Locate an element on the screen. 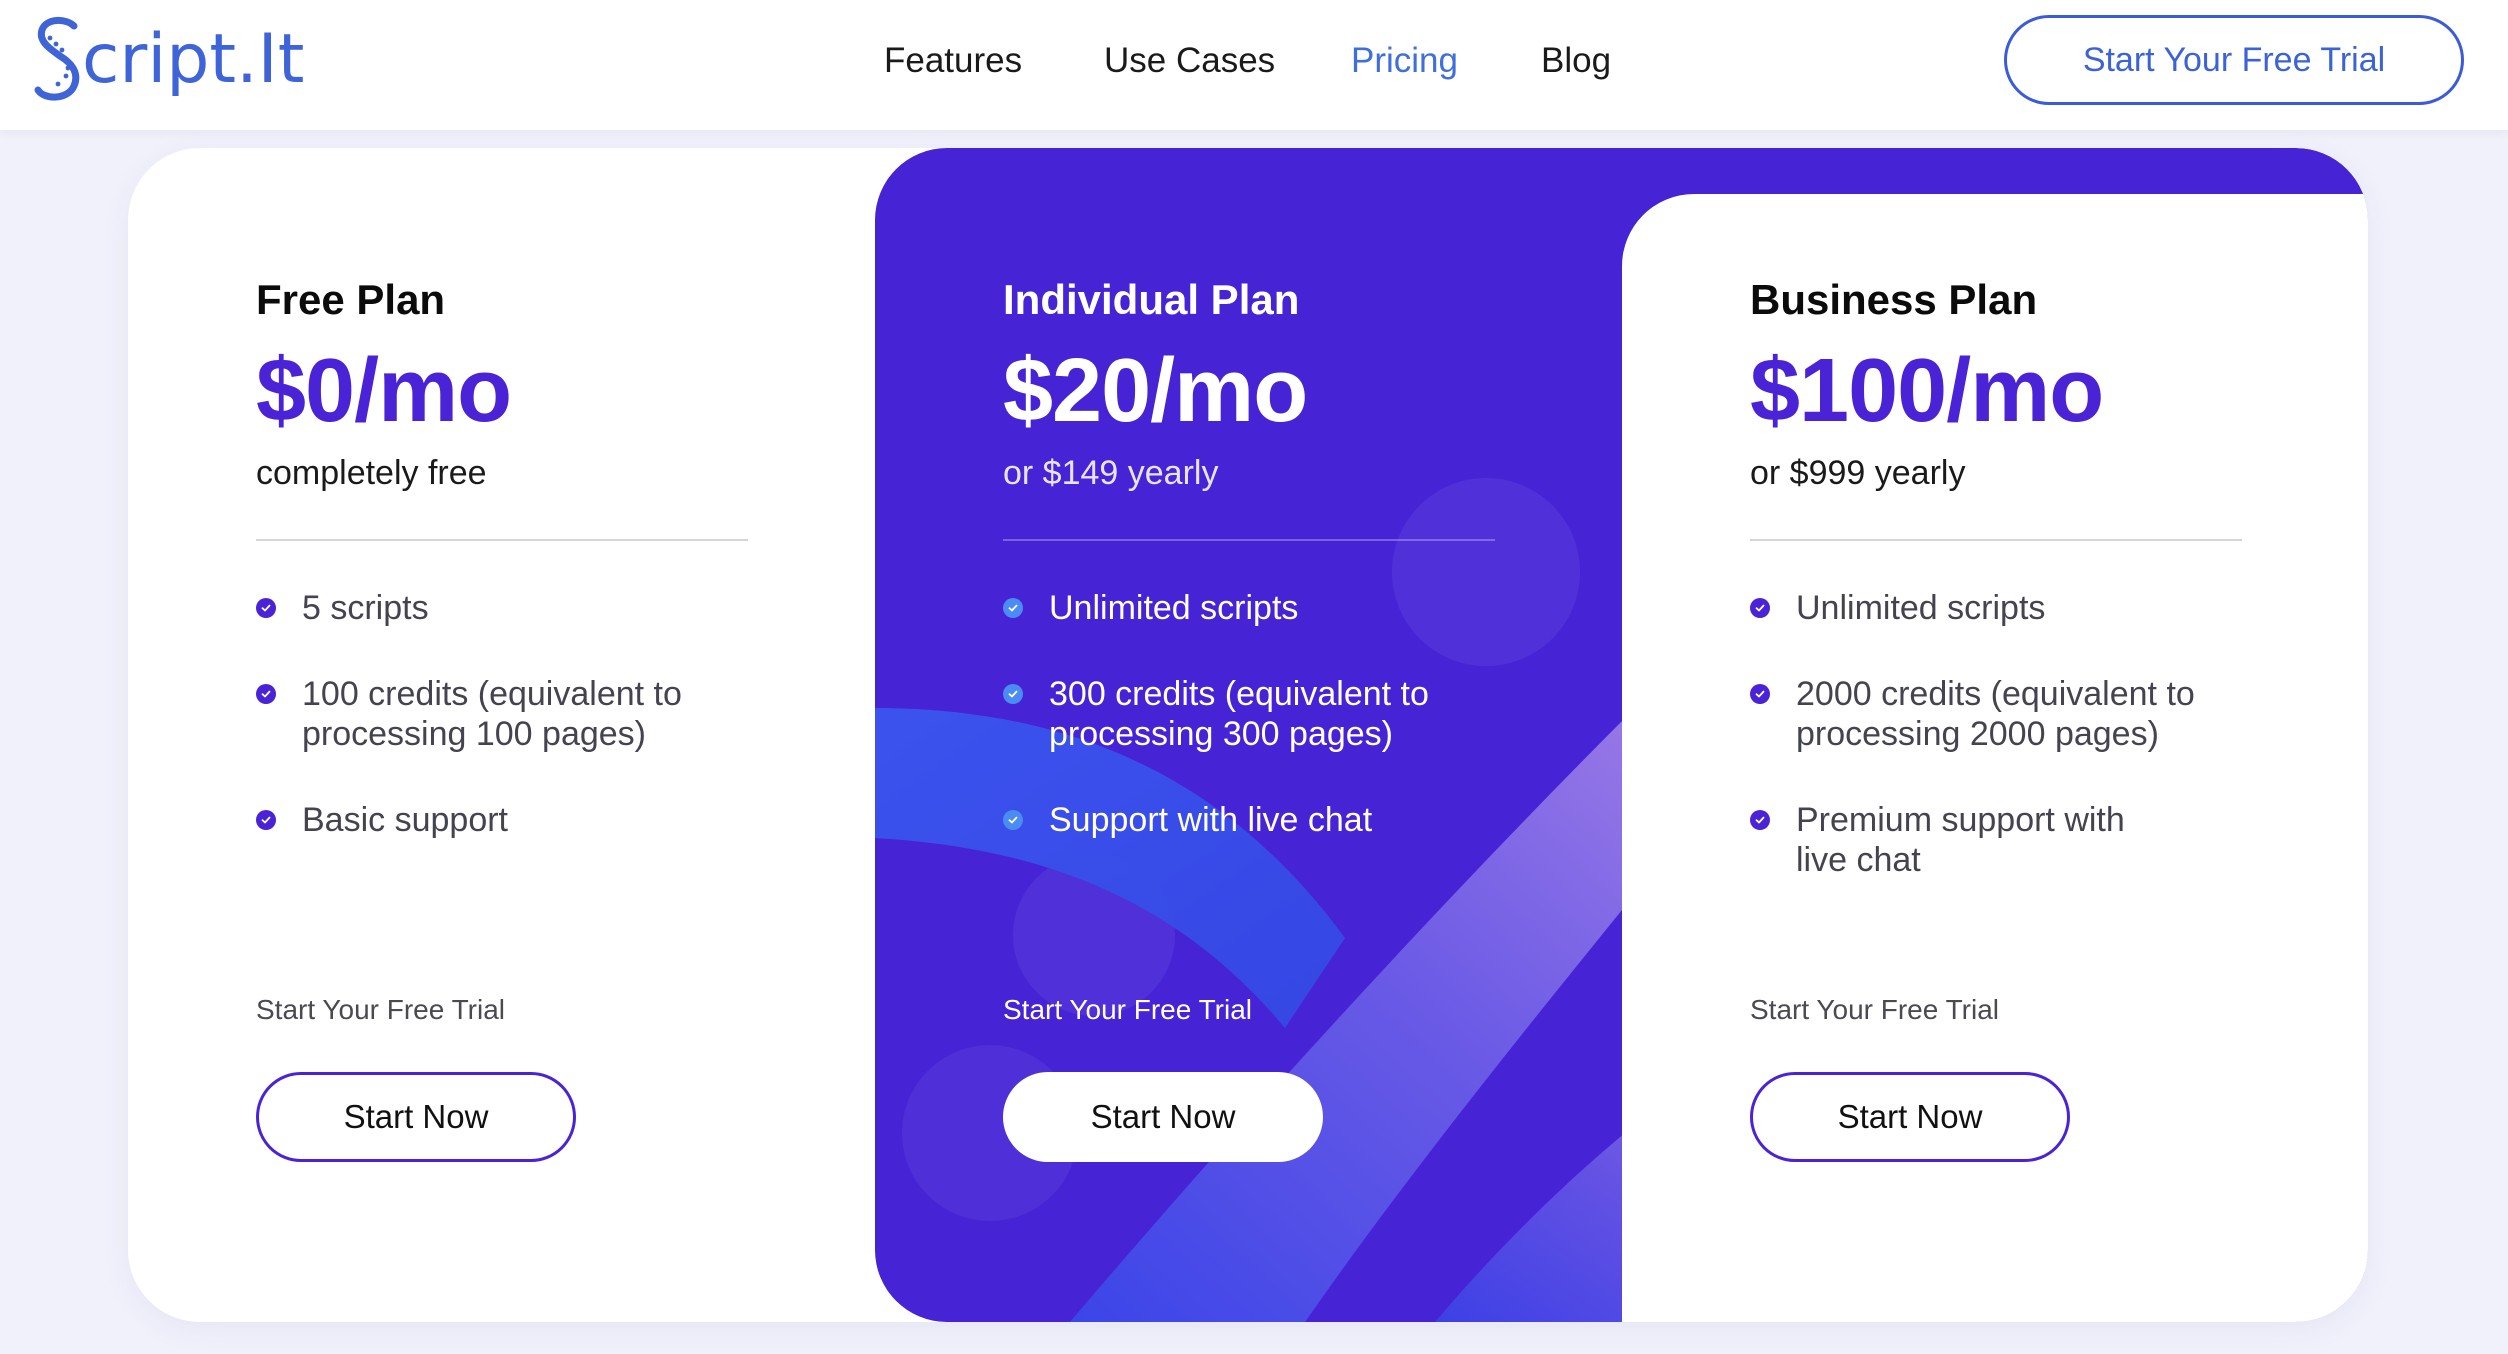 The height and width of the screenshot is (1354, 2508). nav-pricing: Pricing is located at coordinates (1404, 61).